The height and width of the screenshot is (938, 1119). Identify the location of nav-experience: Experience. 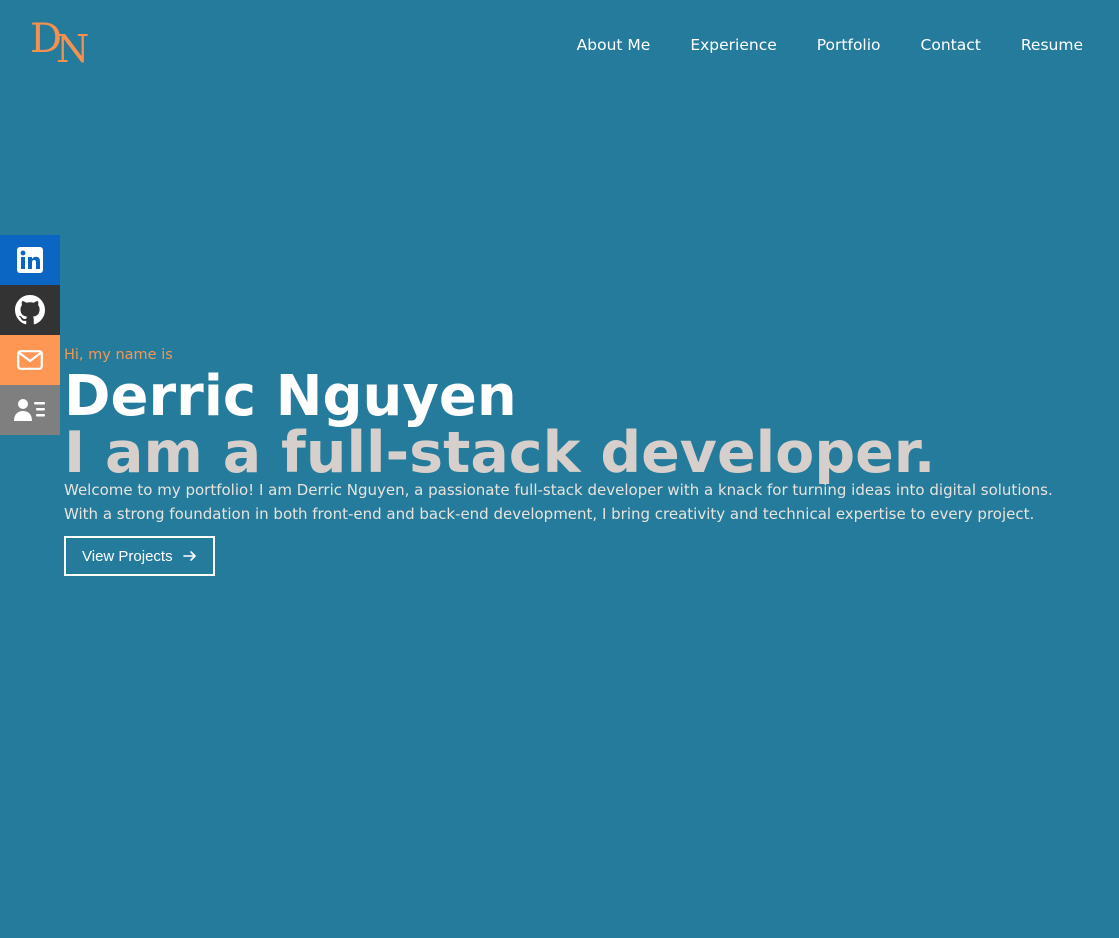
(733, 45).